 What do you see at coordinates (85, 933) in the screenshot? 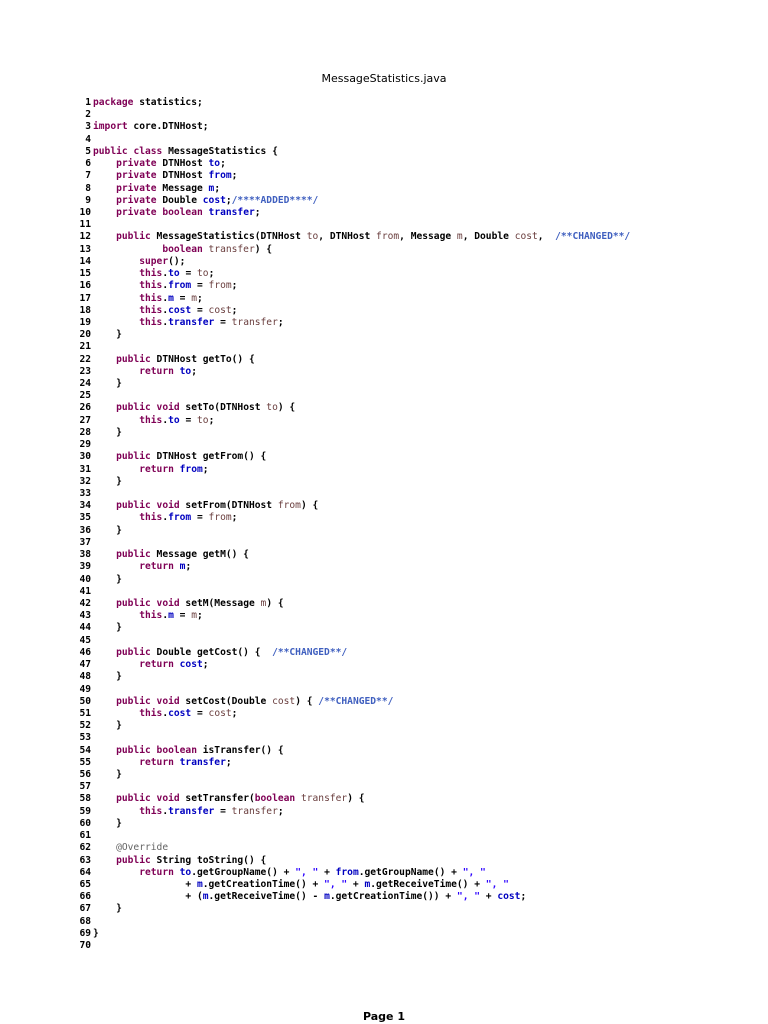
I see `line-number: 69` at bounding box center [85, 933].